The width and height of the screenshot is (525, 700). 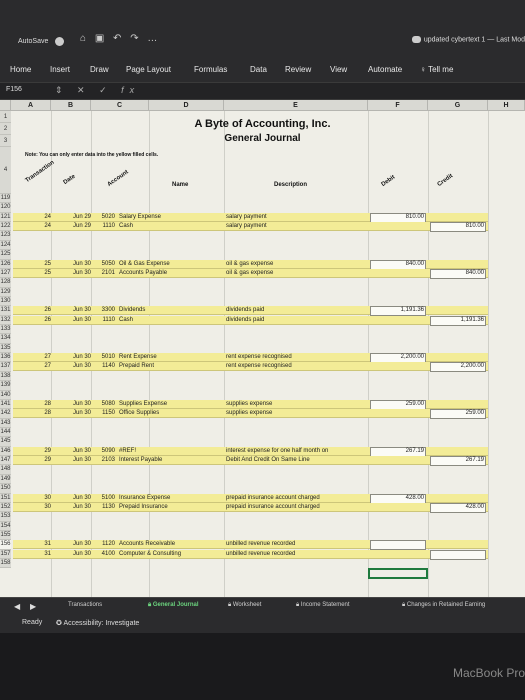 What do you see at coordinates (20, 69) in the screenshot?
I see `tab-home: Home` at bounding box center [20, 69].